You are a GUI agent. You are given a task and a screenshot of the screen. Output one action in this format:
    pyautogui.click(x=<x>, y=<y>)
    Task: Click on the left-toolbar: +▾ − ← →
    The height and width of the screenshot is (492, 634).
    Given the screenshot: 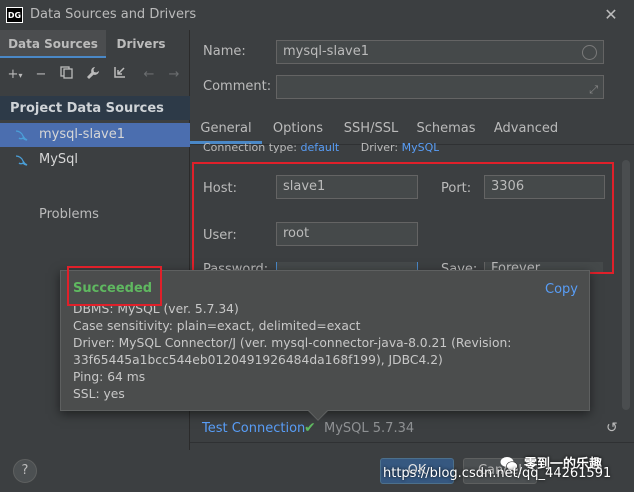 What is the action you would take?
    pyautogui.click(x=95, y=75)
    